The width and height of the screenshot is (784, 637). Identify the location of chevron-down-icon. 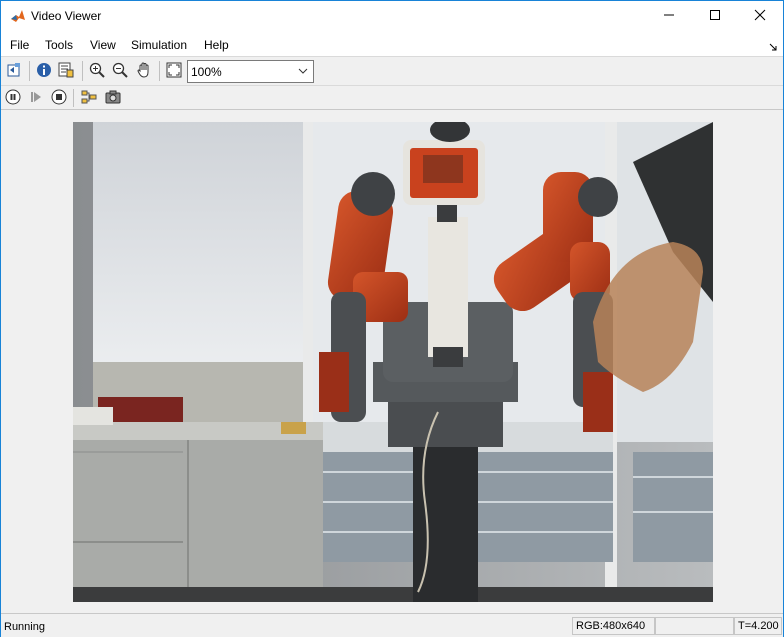
(303, 72).